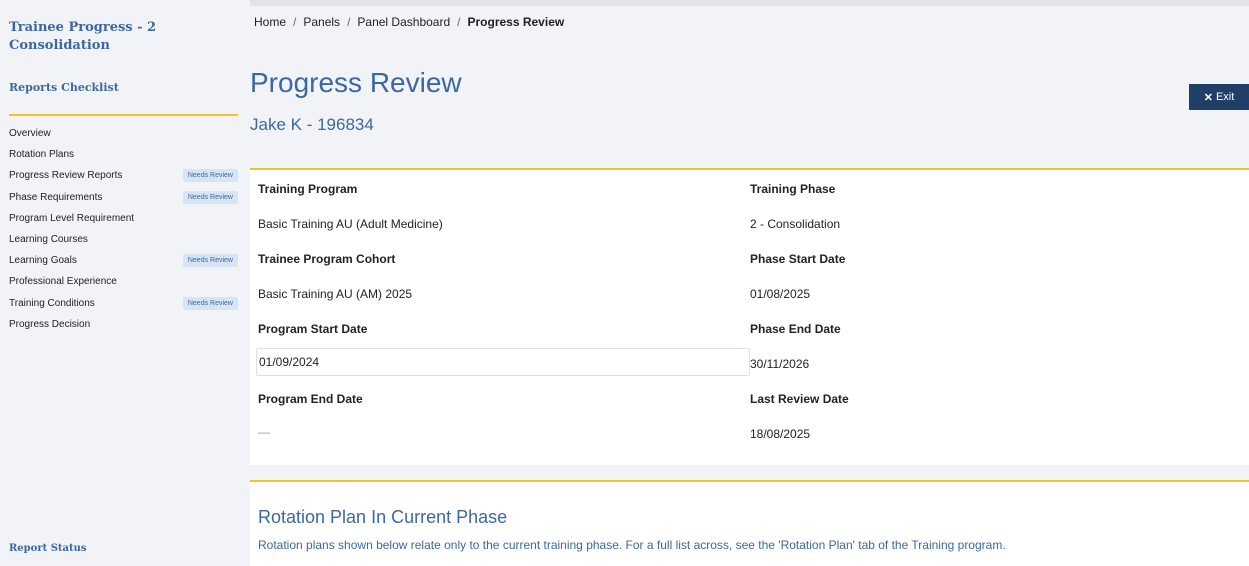  What do you see at coordinates (350, 224) in the screenshot?
I see `training-program-value: Basic Training AU (Adult Medicine)` at bounding box center [350, 224].